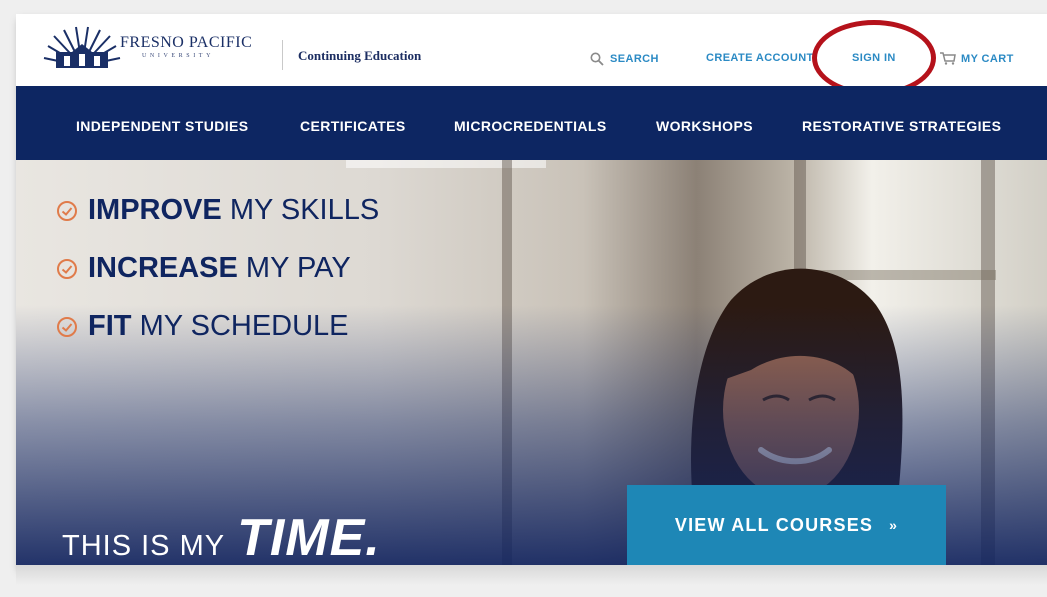 The height and width of the screenshot is (597, 1047). I want to click on frame-shadow, so click(531, 575).